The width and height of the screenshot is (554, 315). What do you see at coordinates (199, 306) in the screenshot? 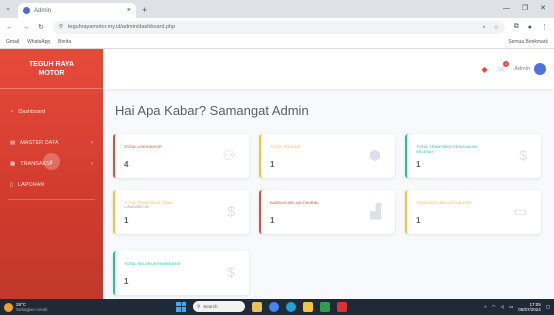
I see `search-icon: ⚲` at bounding box center [199, 306].